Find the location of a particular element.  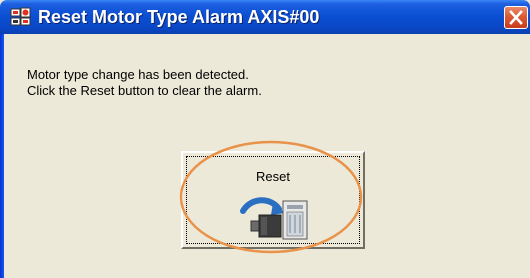

reset-button: Reset is located at coordinates (273, 200).